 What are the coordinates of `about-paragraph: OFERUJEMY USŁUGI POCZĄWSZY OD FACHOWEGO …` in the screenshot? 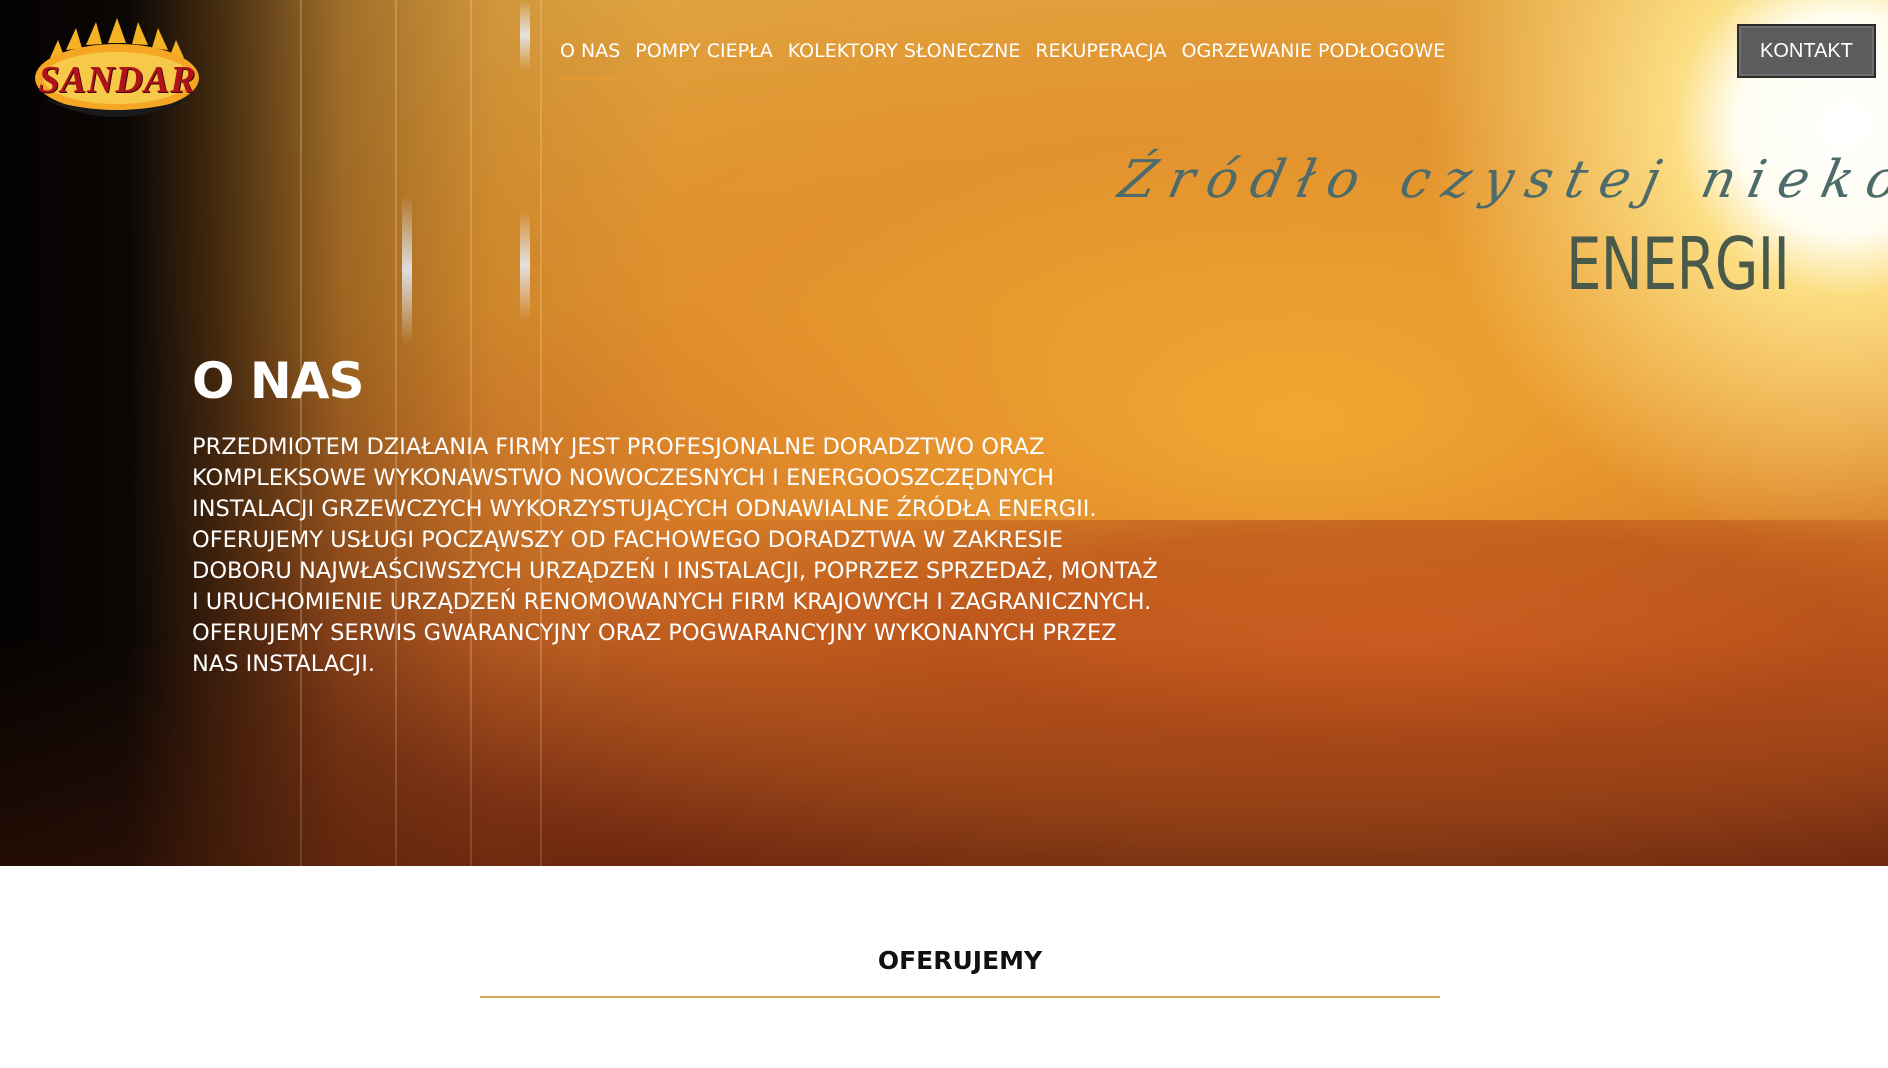 It's located at (675, 571).